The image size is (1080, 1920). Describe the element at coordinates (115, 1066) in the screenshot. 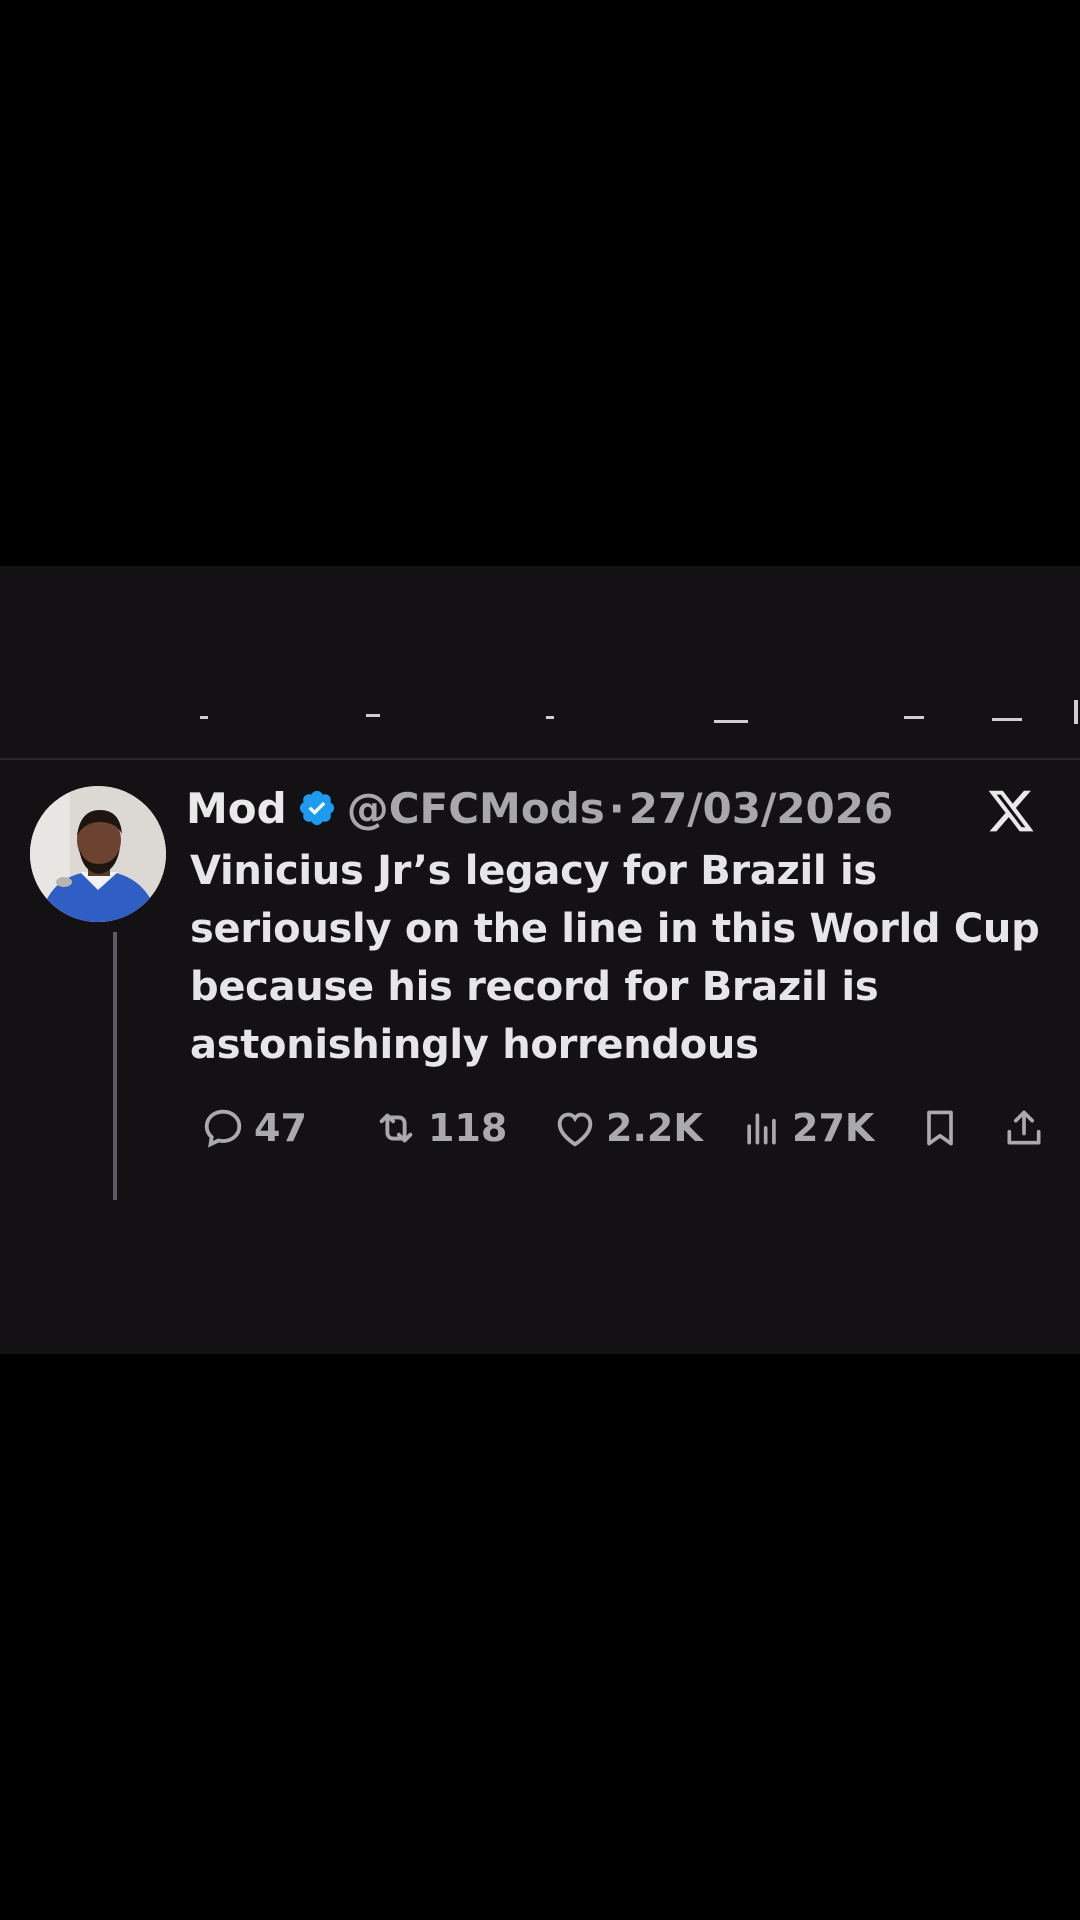

I see `thread-connector-line` at that location.